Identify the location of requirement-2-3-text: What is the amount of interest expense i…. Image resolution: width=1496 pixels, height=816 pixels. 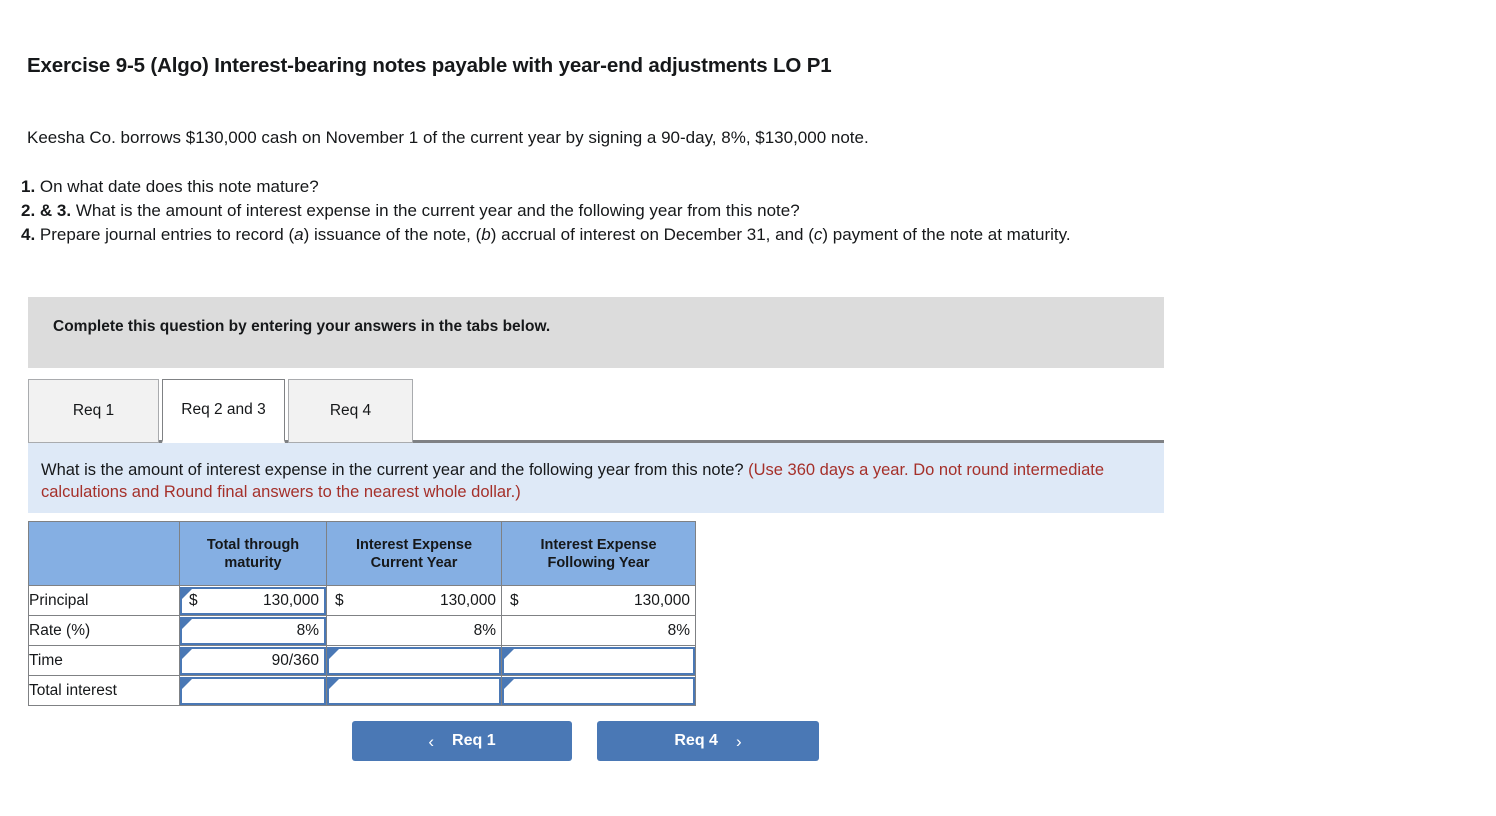
(435, 210).